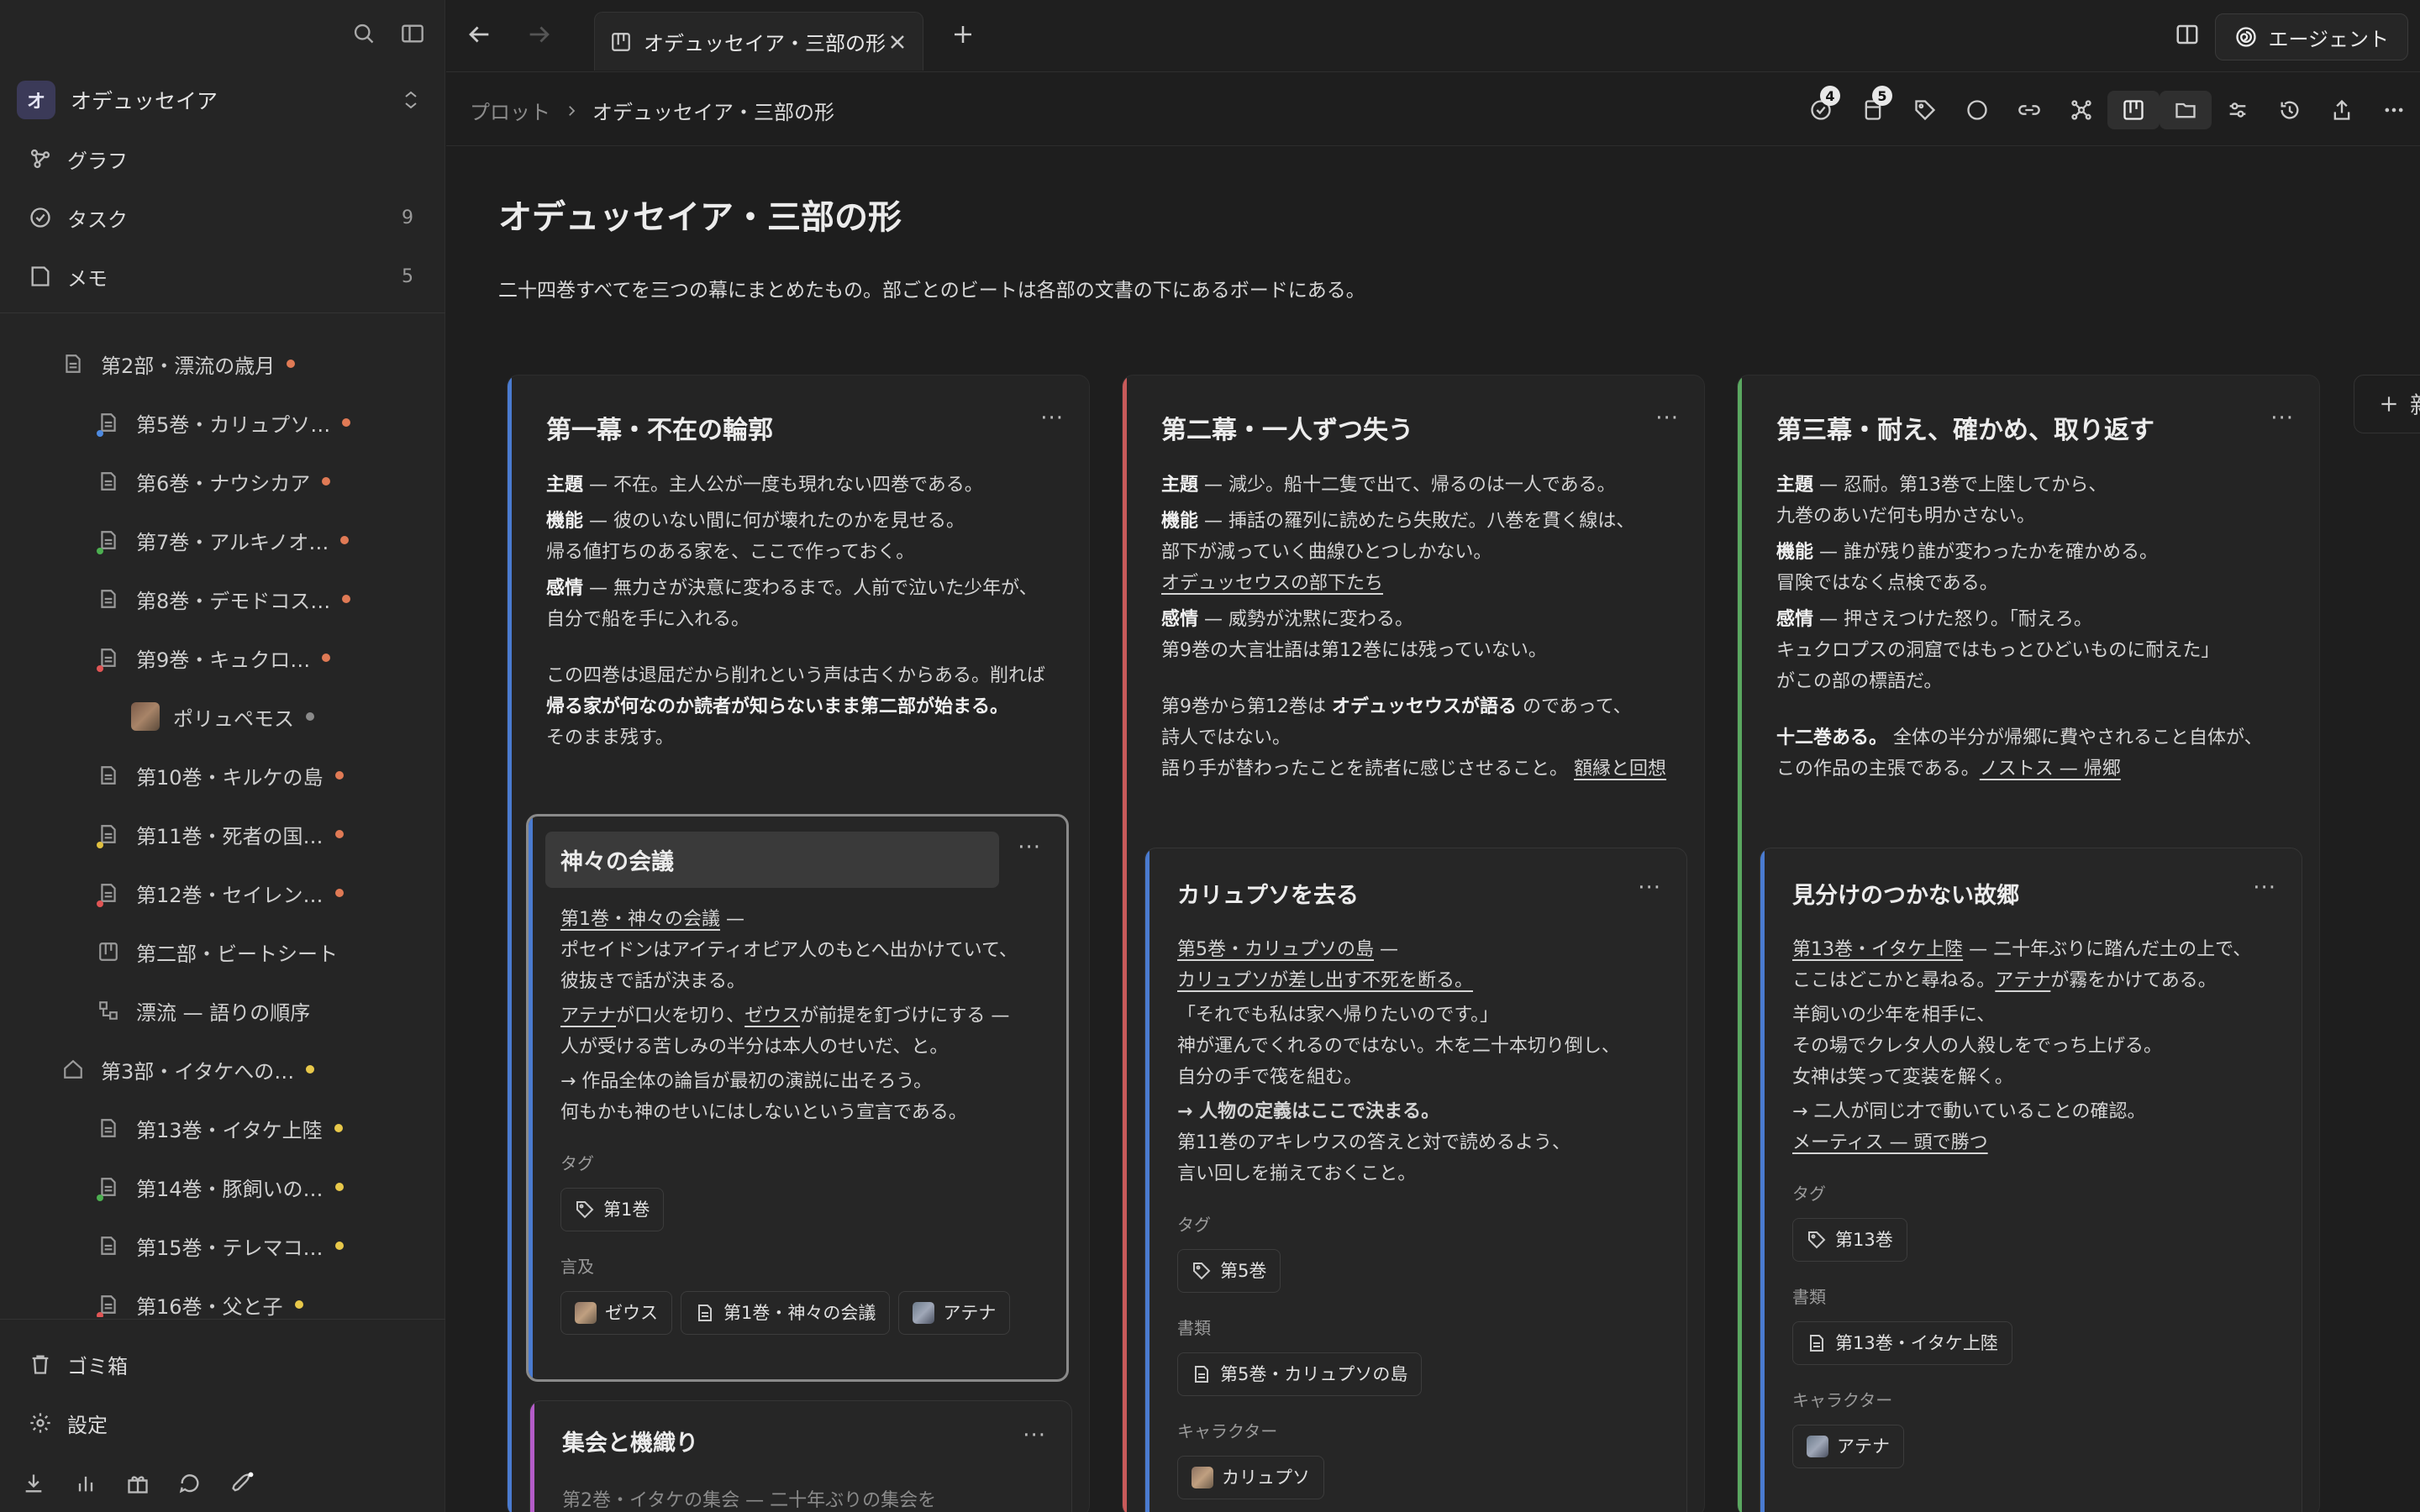 Image resolution: width=2420 pixels, height=1512 pixels. What do you see at coordinates (412, 33) in the screenshot?
I see `sidebar-toggle-icon` at bounding box center [412, 33].